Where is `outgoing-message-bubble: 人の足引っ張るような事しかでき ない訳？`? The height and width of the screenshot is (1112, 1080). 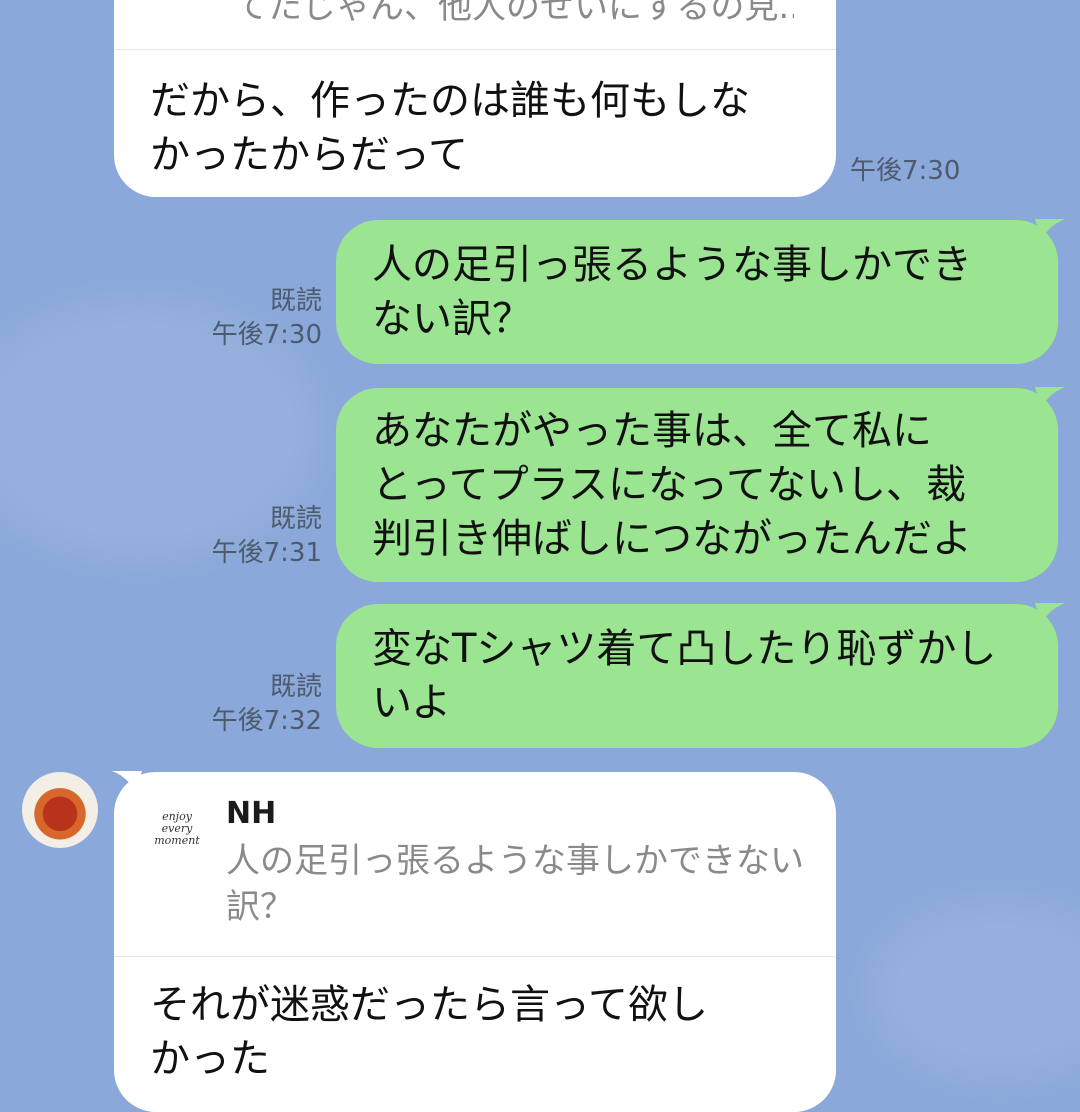 outgoing-message-bubble: 人の足引っ張るような事しかでき ない訳？ is located at coordinates (697, 292).